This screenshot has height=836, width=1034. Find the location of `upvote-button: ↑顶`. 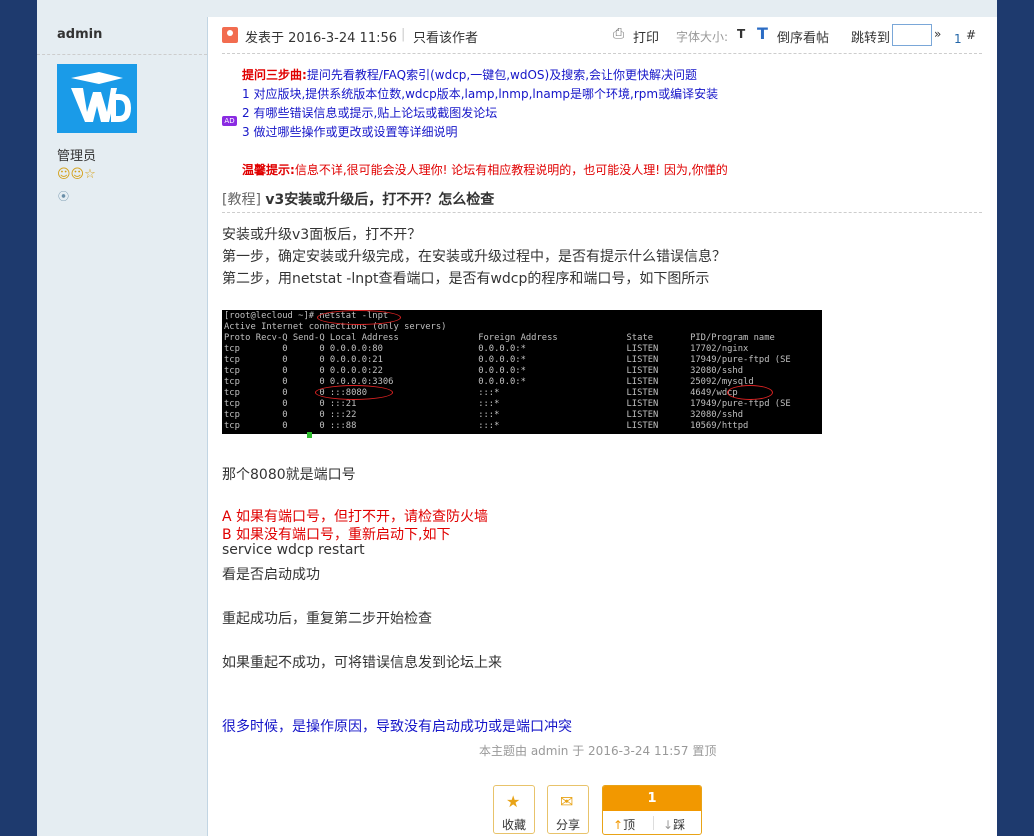

upvote-button: ↑顶 is located at coordinates (624, 824).